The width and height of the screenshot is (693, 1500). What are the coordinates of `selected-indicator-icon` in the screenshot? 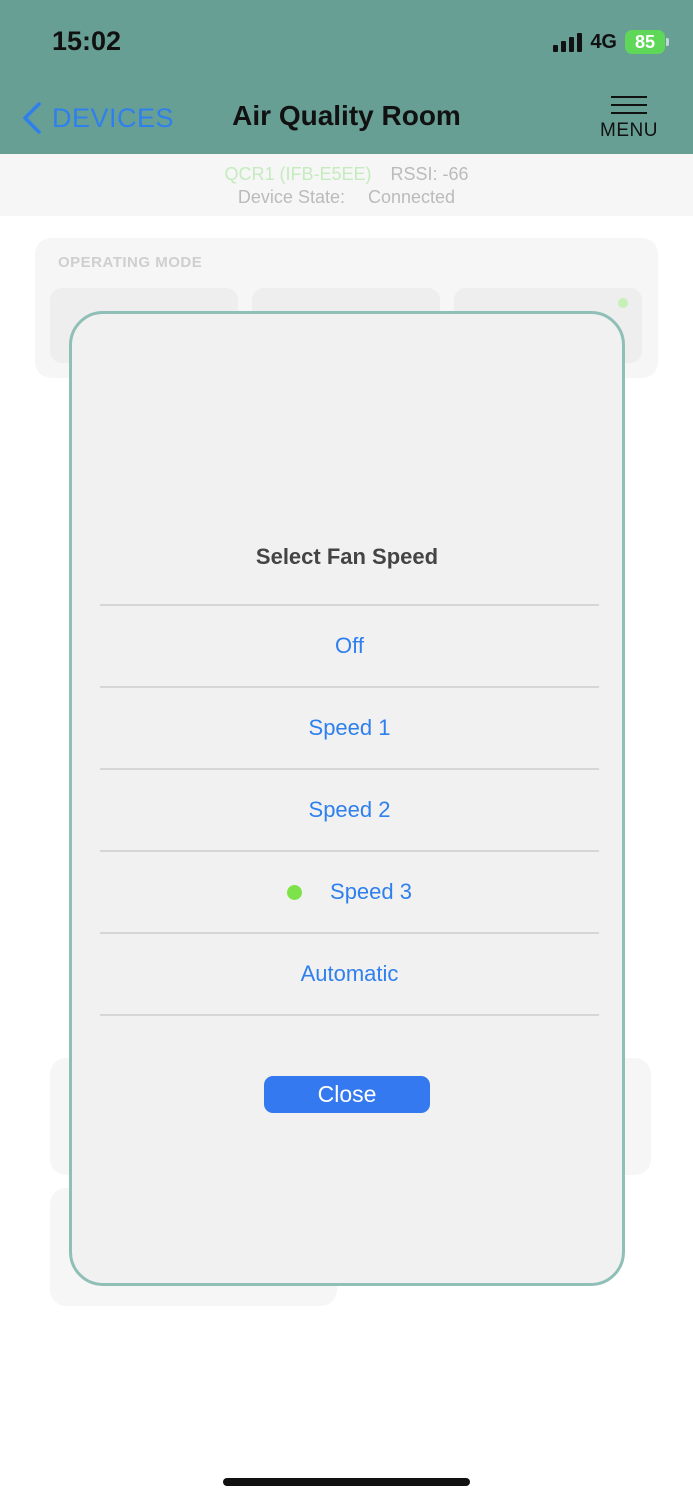 It's located at (295, 892).